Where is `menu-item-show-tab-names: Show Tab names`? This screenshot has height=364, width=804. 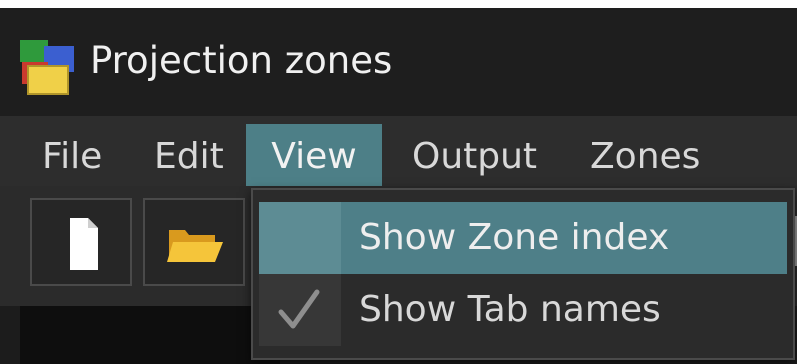 menu-item-show-tab-names: Show Tab names is located at coordinates (523, 310).